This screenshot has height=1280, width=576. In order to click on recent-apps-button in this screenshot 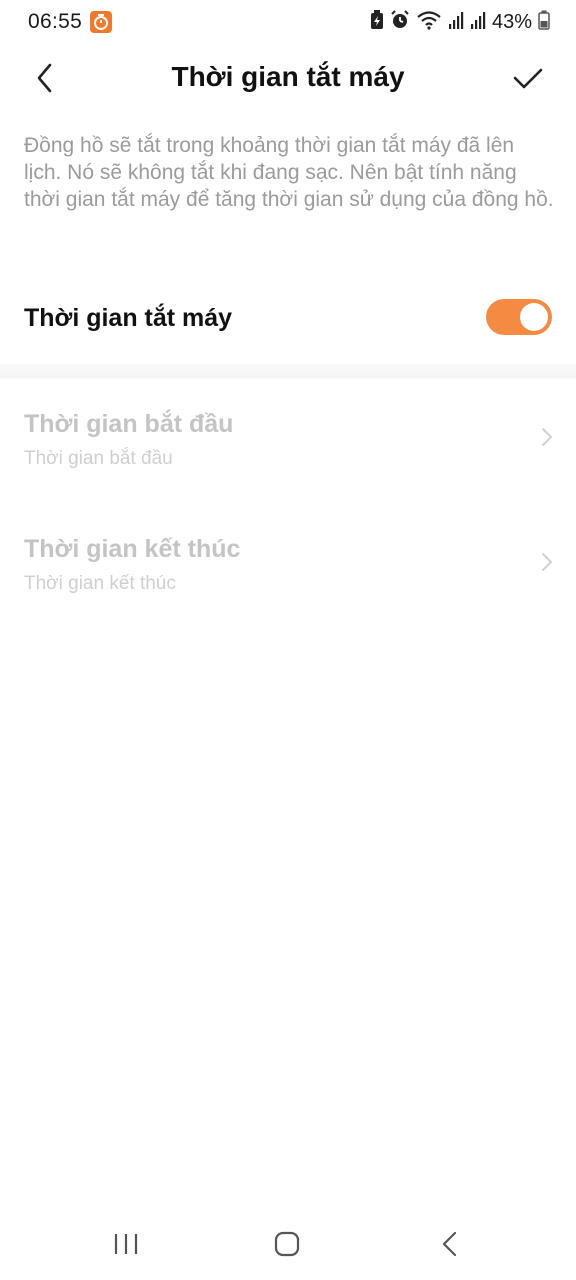, I will do `click(126, 1244)`.